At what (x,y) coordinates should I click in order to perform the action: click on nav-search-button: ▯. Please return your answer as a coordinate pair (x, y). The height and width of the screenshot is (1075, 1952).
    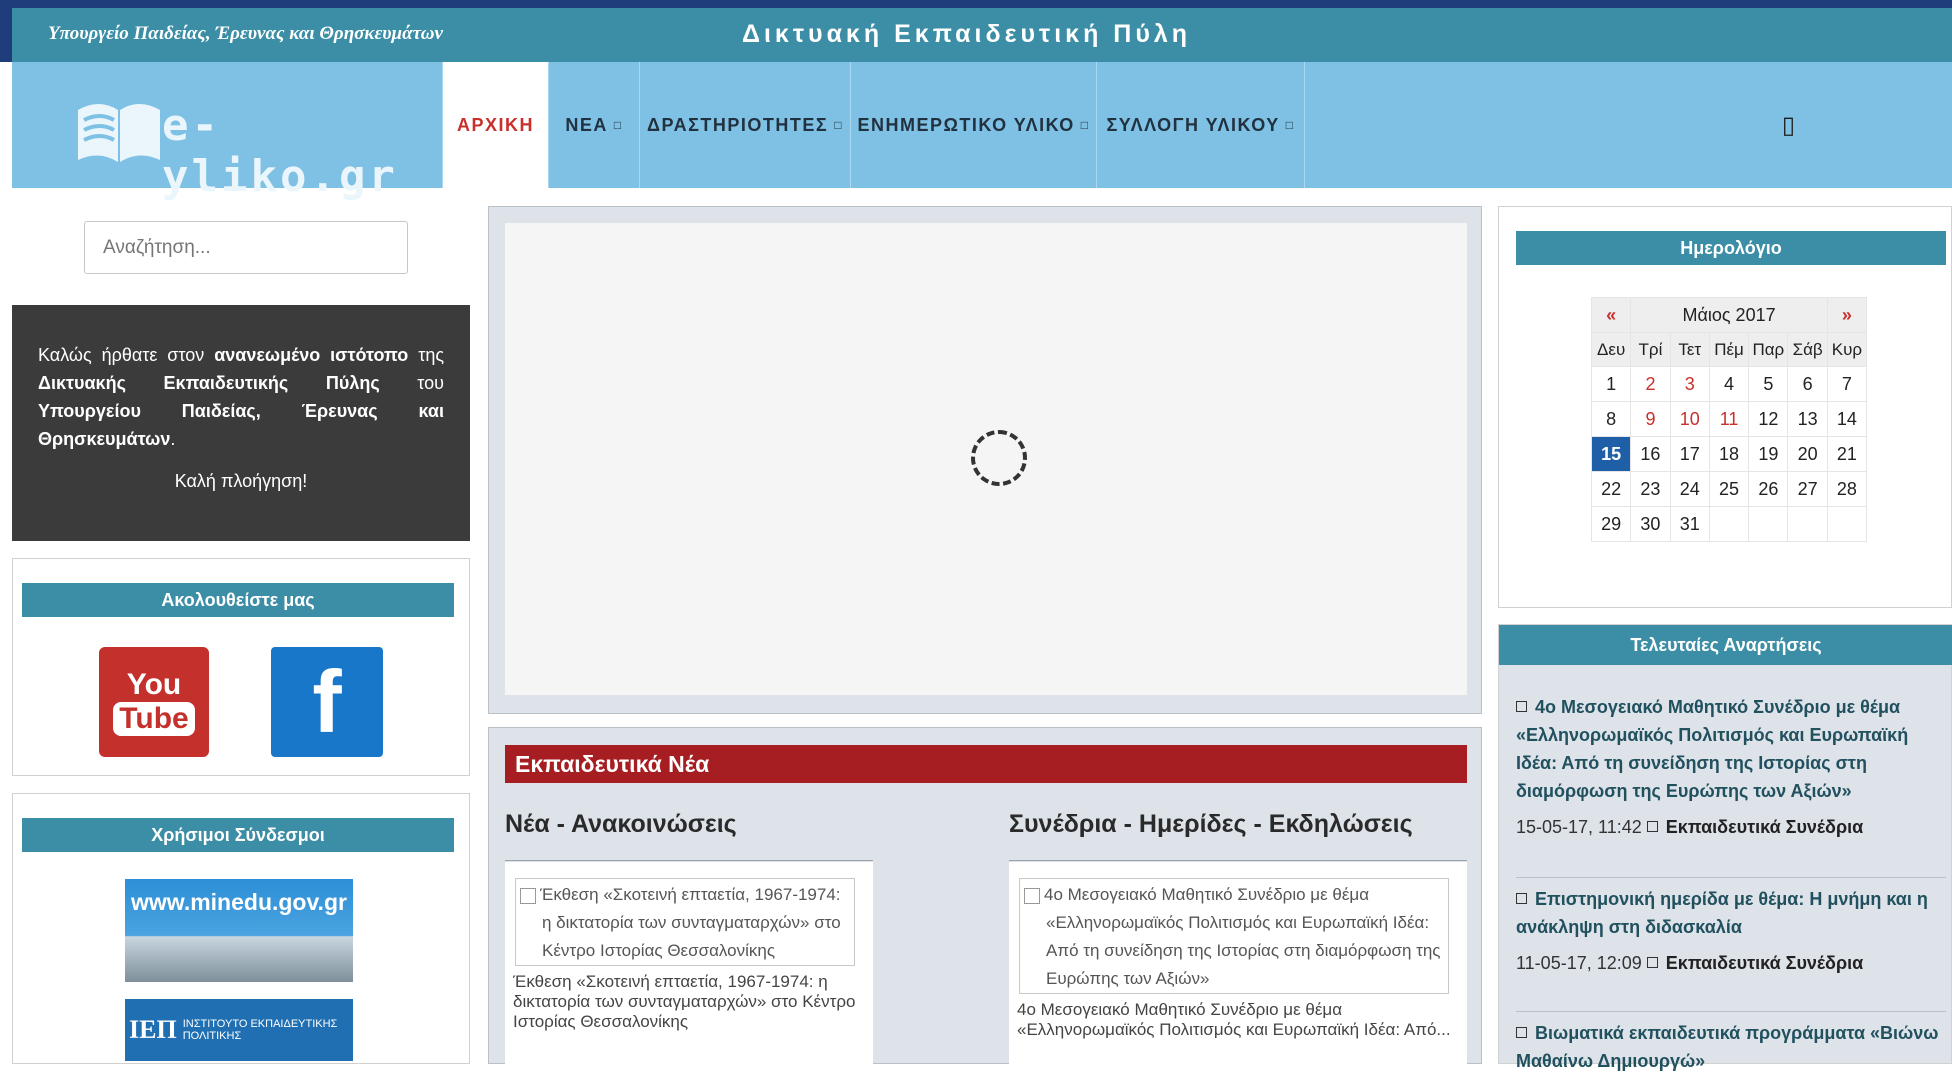
    Looking at the image, I should click on (1628, 125).